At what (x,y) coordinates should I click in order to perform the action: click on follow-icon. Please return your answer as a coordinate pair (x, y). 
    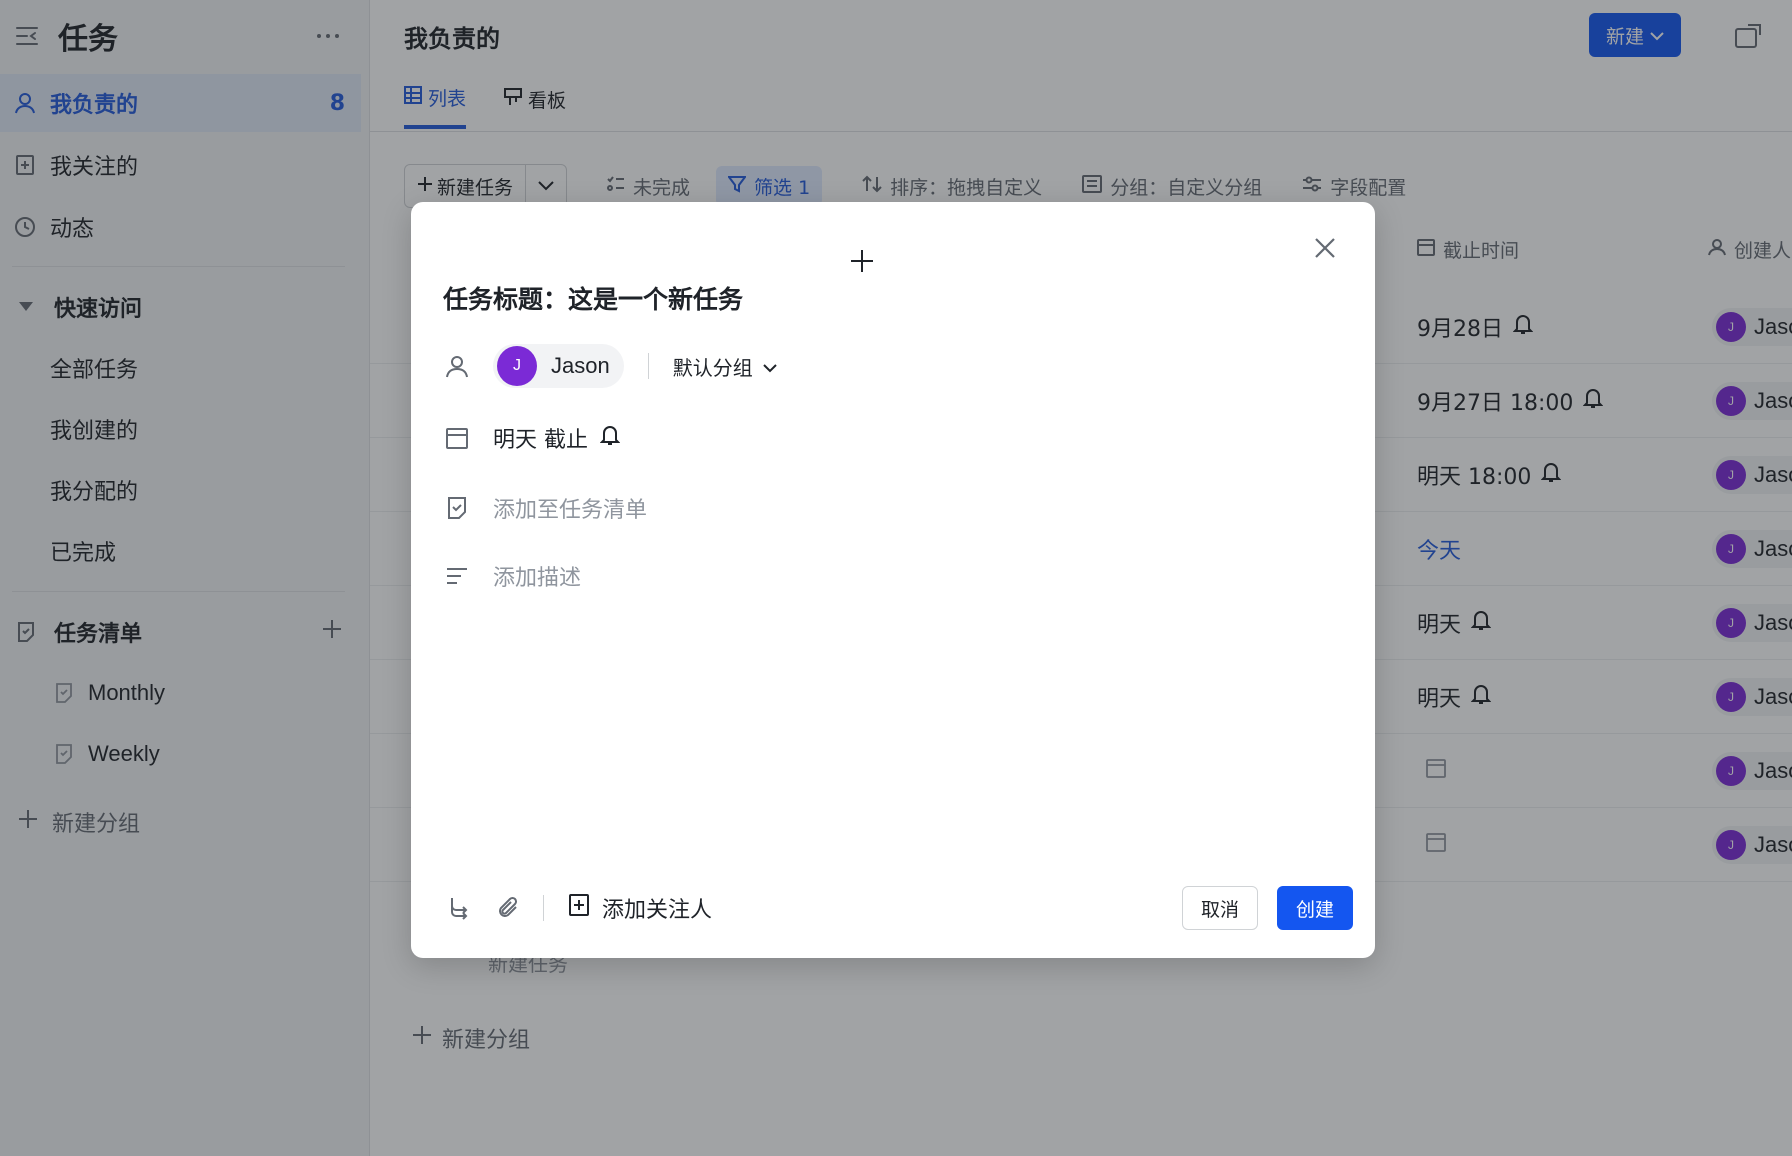
    Looking at the image, I should click on (579, 908).